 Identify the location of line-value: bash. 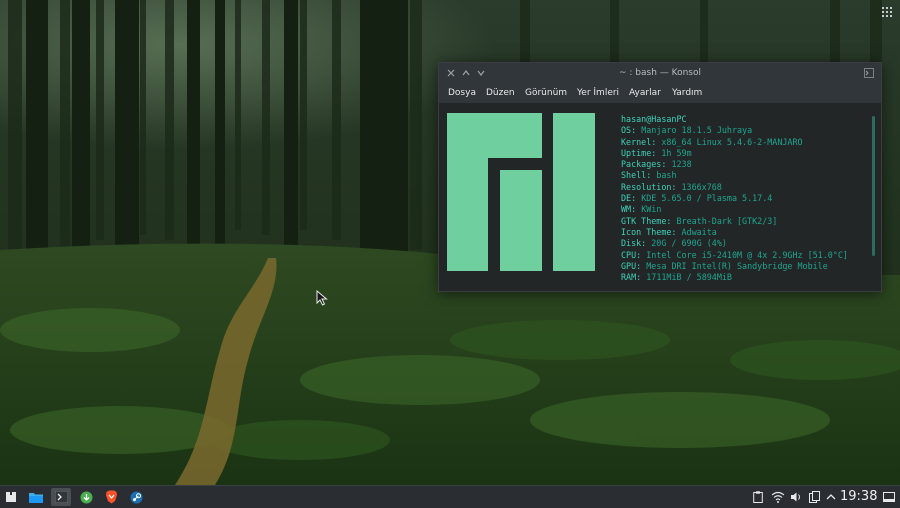
(666, 175).